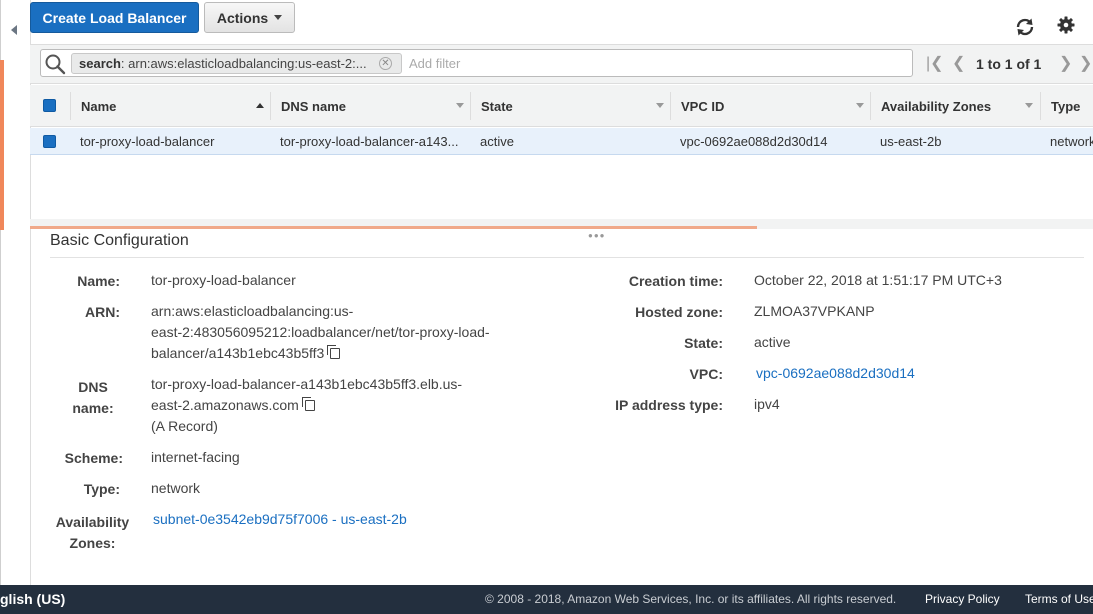  Describe the element at coordinates (910, 141) in the screenshot. I see `cell-availability-zones: us-east-2b` at that location.